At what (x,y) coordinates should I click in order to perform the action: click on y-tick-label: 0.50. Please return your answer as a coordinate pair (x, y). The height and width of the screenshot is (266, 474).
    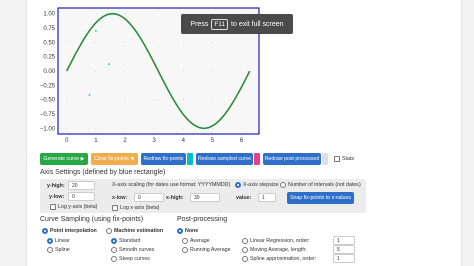
    Looking at the image, I should click on (49, 43).